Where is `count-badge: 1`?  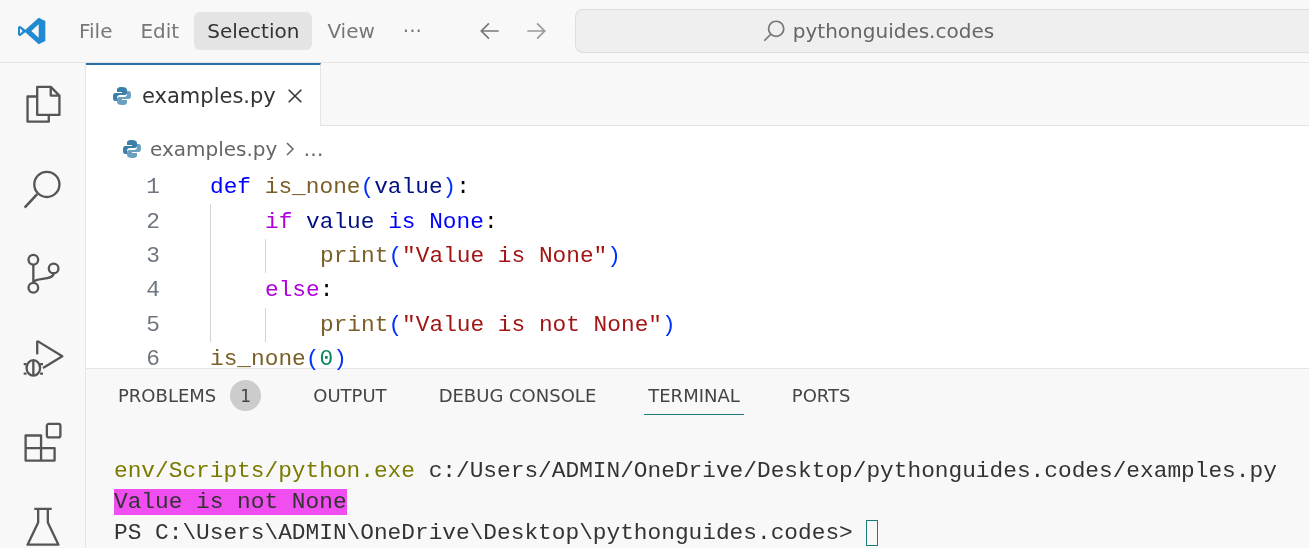
count-badge: 1 is located at coordinates (246, 395).